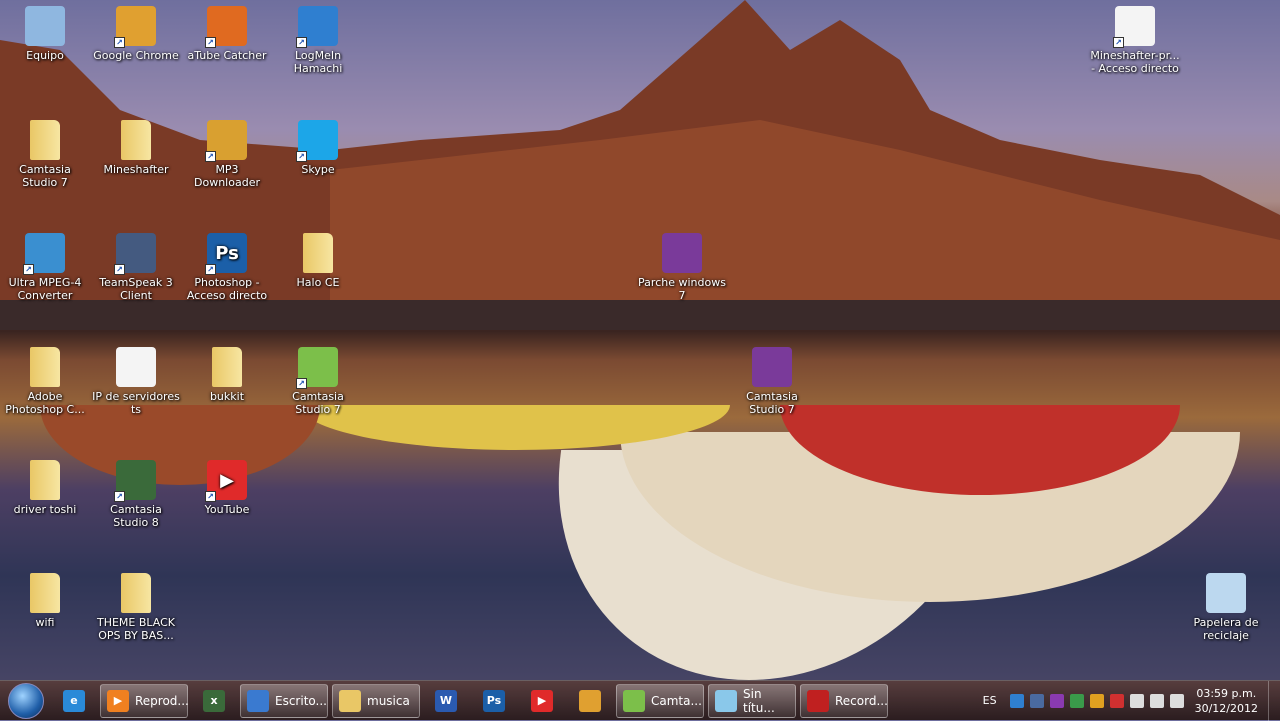  Describe the element at coordinates (318, 62) in the screenshot. I see `desktop-icon-label: LogMeIn Hamachi` at that location.